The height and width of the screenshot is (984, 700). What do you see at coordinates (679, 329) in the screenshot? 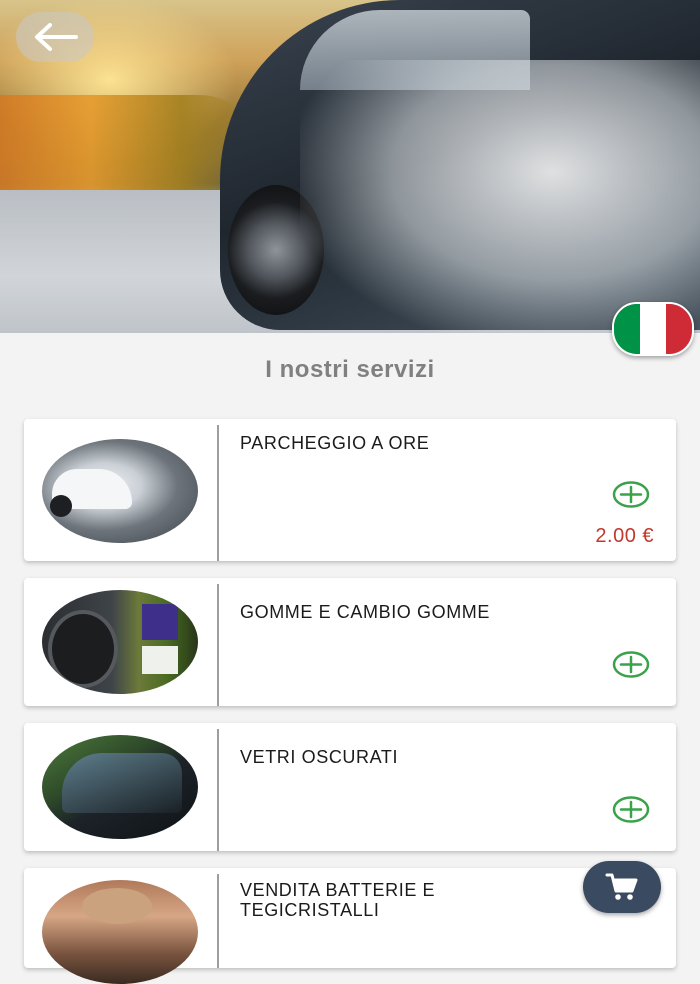
I see `flag-red-stripe` at bounding box center [679, 329].